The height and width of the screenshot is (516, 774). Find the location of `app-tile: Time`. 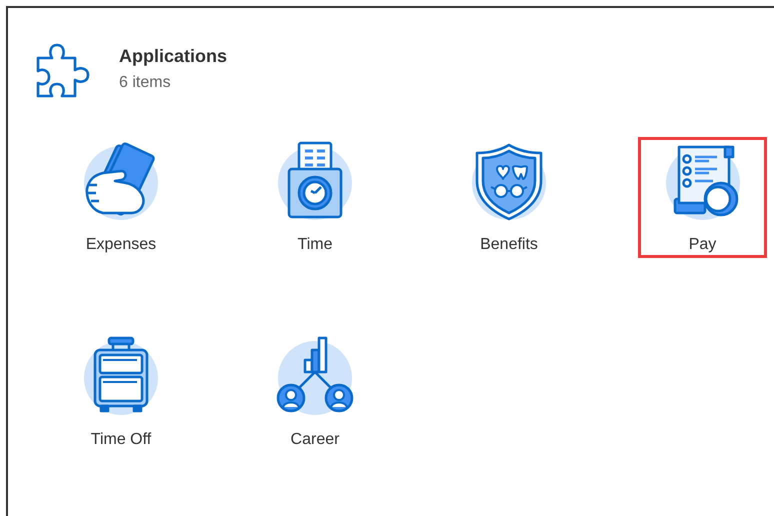

app-tile: Time is located at coordinates (315, 197).